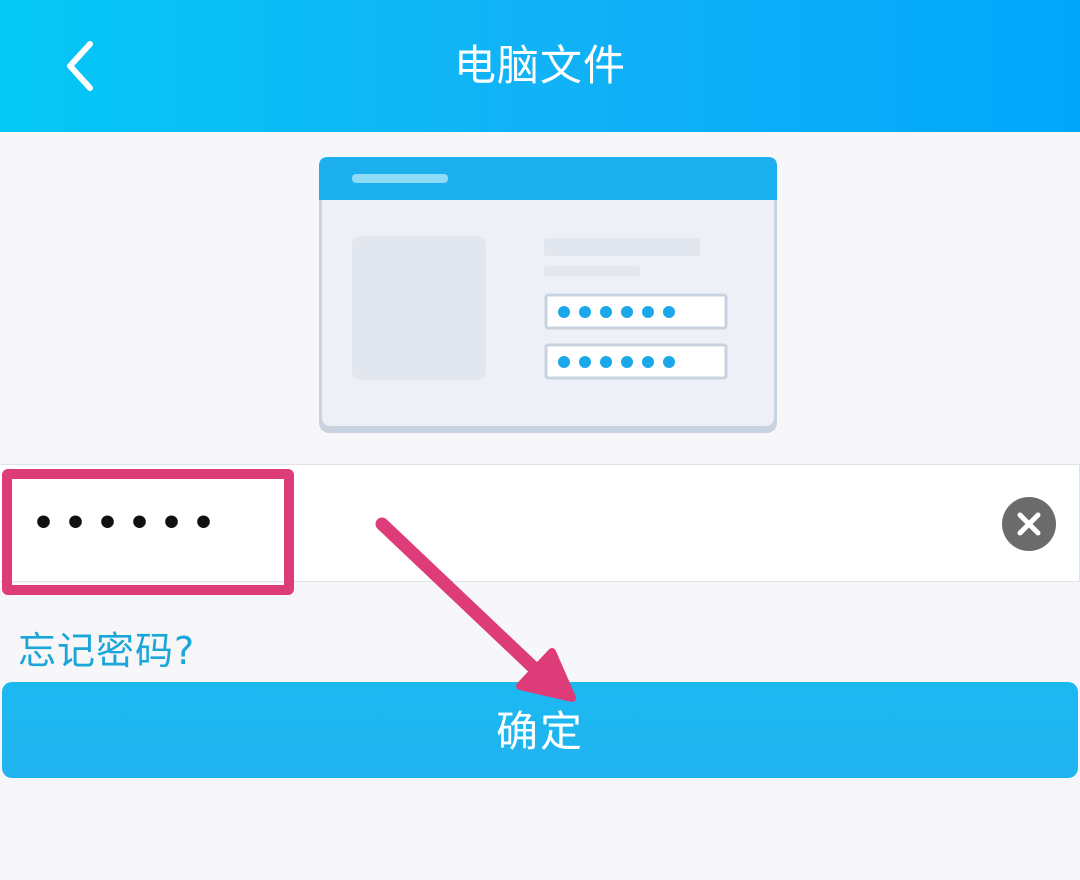 The width and height of the screenshot is (1080, 880). Describe the element at coordinates (128, 524) in the screenshot. I see `password-input: ••••••` at that location.